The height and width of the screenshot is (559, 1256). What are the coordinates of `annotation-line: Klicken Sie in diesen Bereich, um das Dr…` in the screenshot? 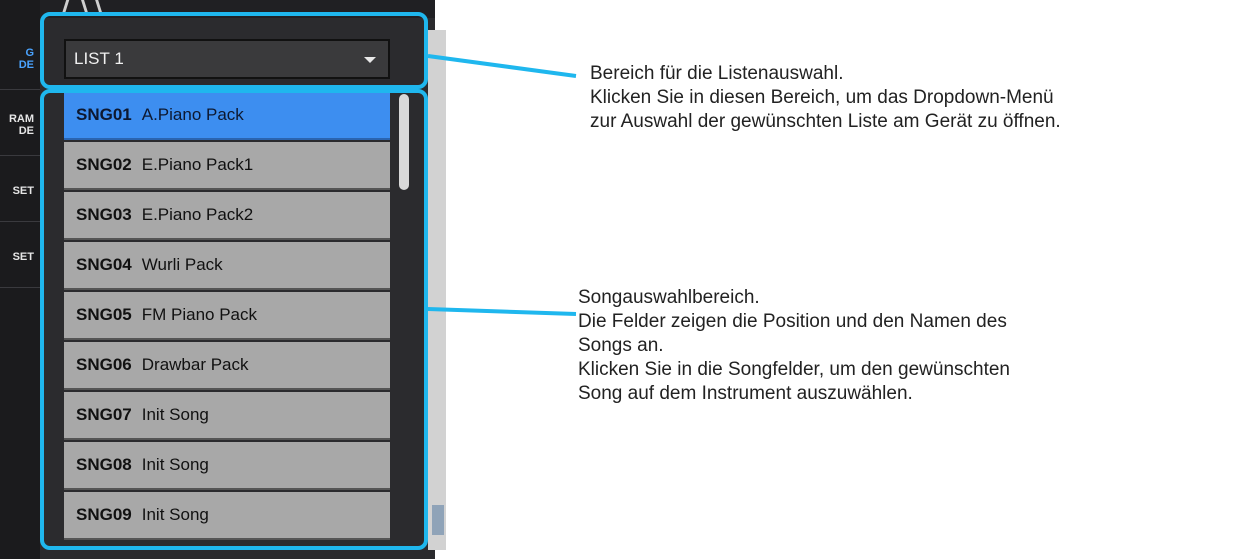 It's located at (822, 97).